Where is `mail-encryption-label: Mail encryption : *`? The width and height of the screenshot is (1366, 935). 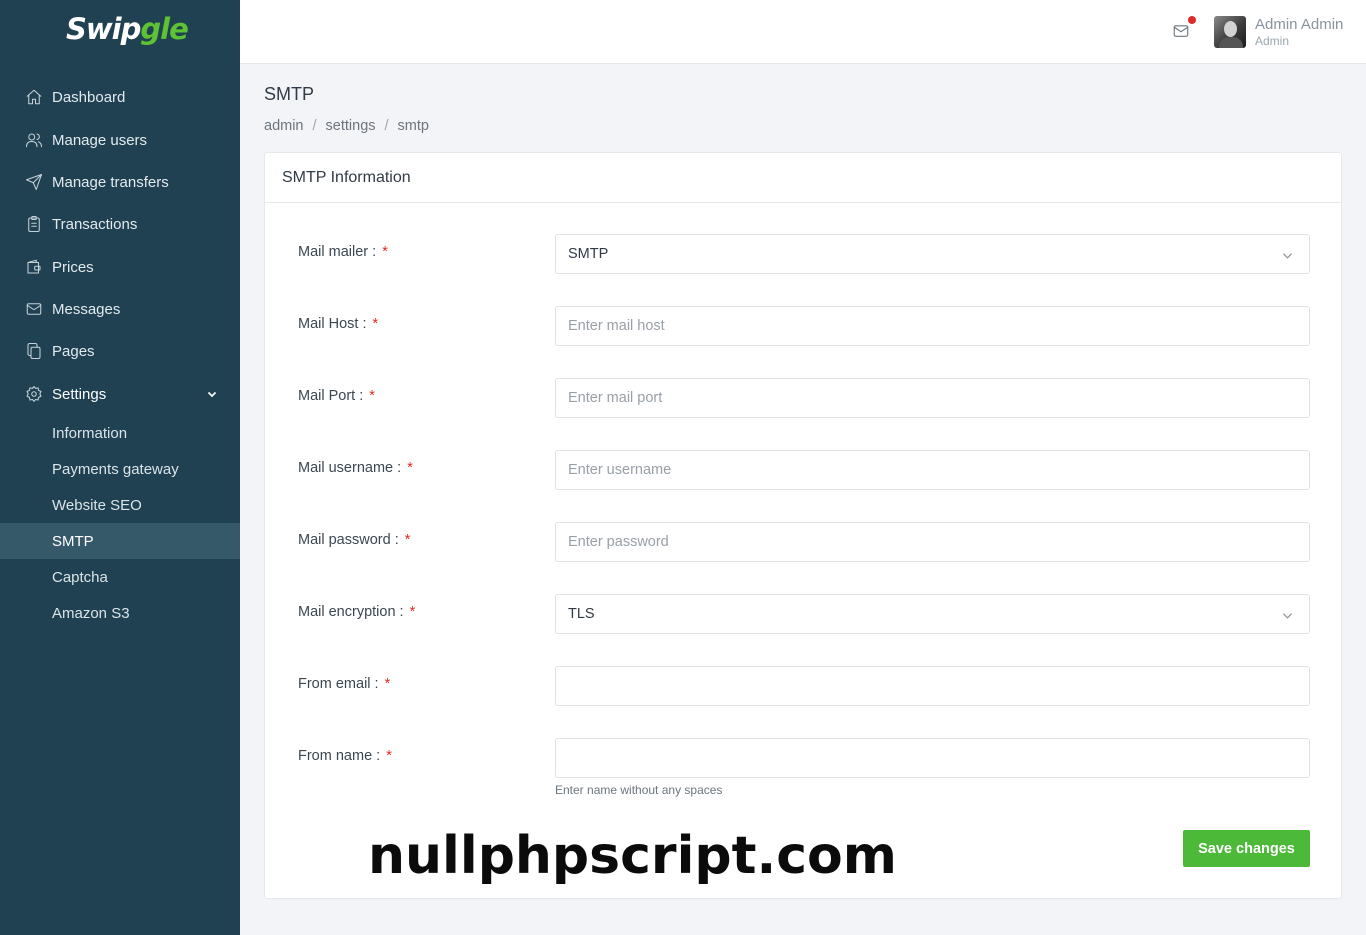 mail-encryption-label: Mail encryption : * is located at coordinates (356, 612).